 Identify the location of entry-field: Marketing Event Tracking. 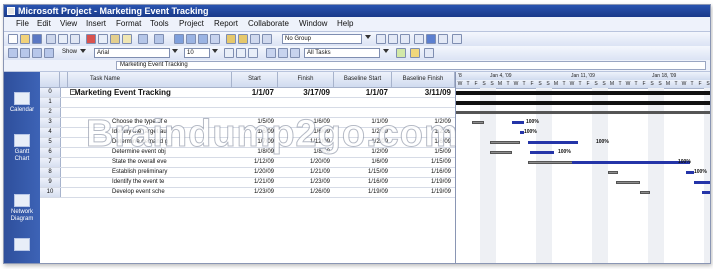
(411, 65).